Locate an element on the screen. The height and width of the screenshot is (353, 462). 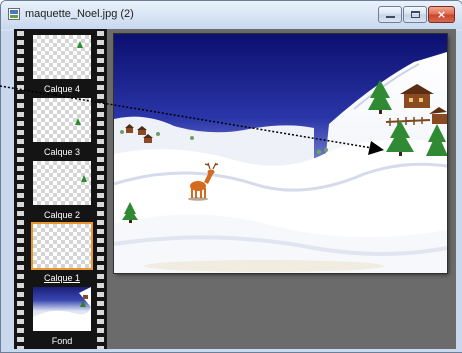
layer-label: Calque 4 is located at coordinates (62, 89).